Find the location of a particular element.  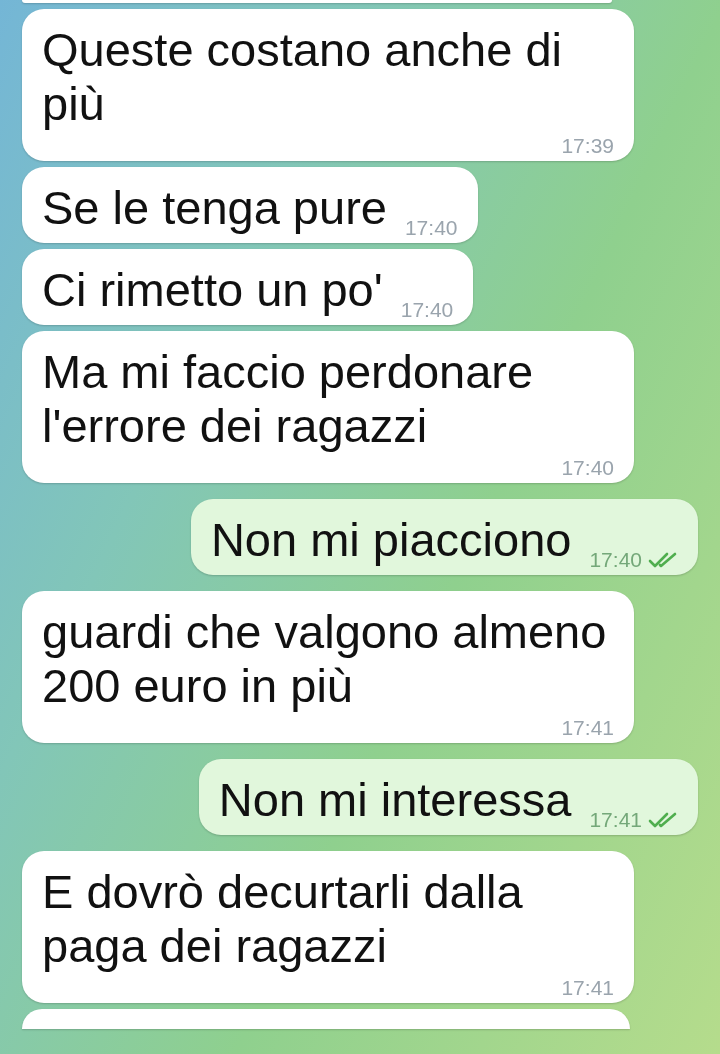

message-text: Queste costano anche di più is located at coordinates (302, 77).